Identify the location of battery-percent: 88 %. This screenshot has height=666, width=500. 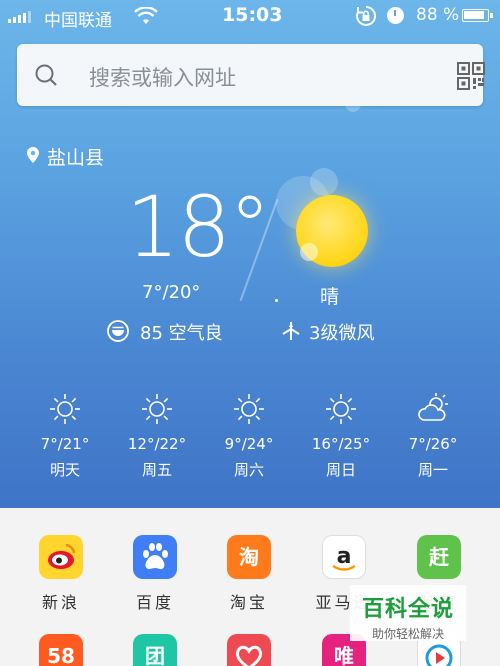
(438, 15).